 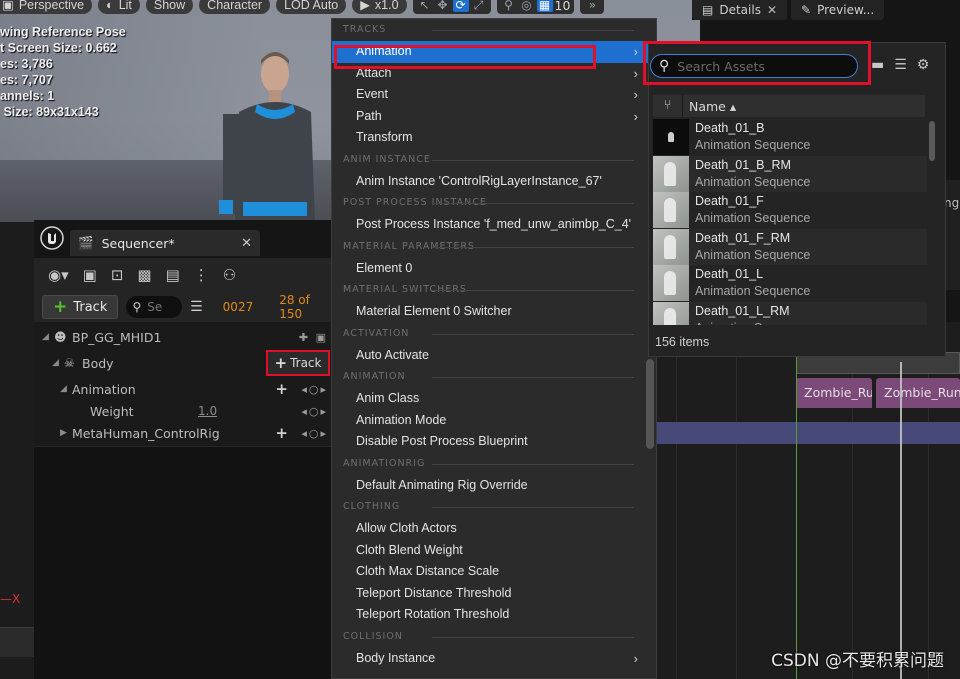 What do you see at coordinates (901, 520) in the screenshot?
I see `playhead-line` at bounding box center [901, 520].